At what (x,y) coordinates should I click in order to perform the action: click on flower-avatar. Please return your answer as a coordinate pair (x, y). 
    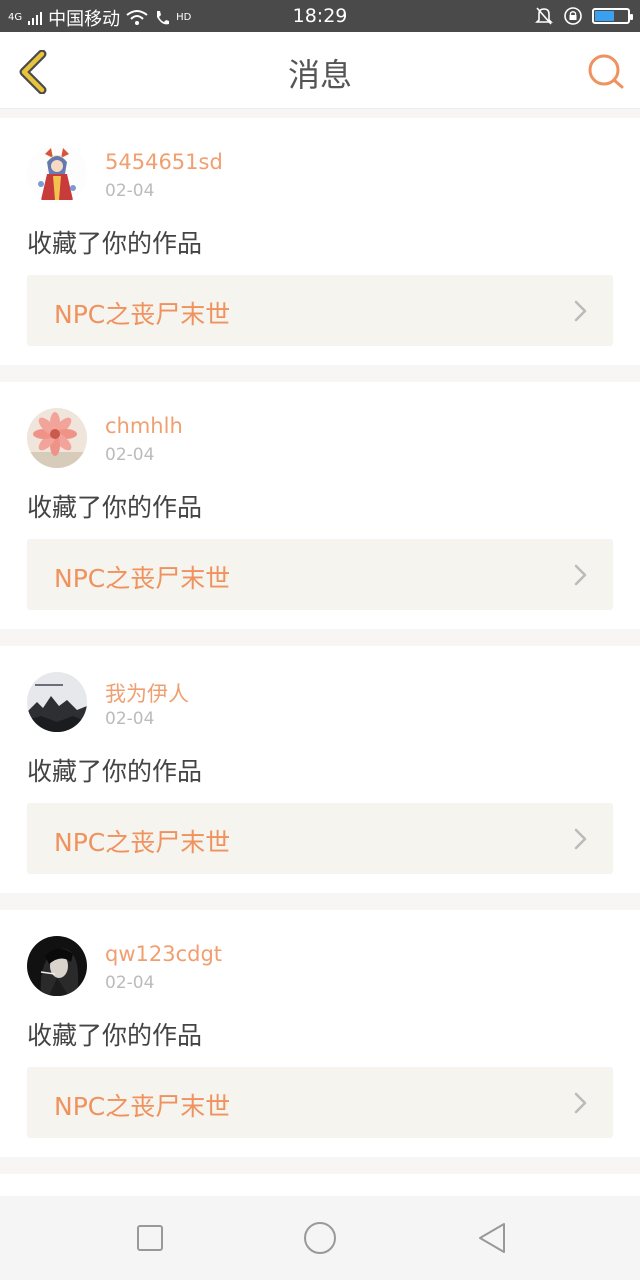
    Looking at the image, I should click on (57, 438).